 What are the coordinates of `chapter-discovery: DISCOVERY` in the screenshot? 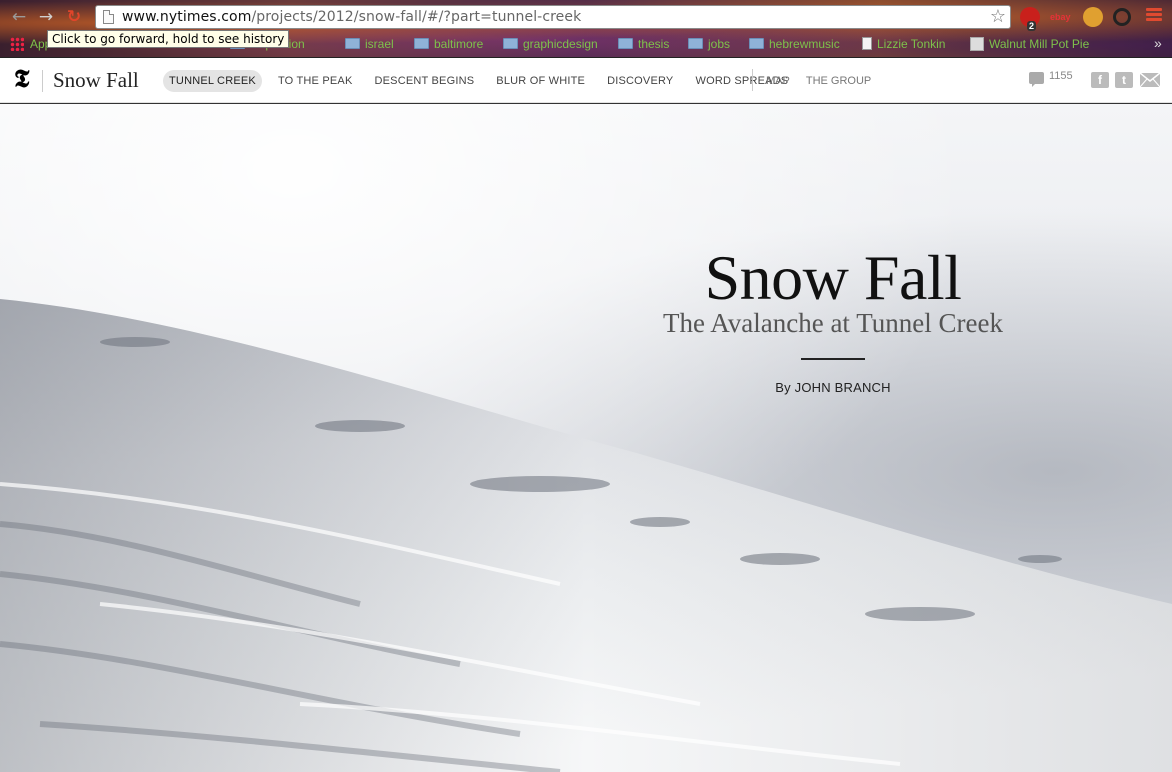 It's located at (640, 81).